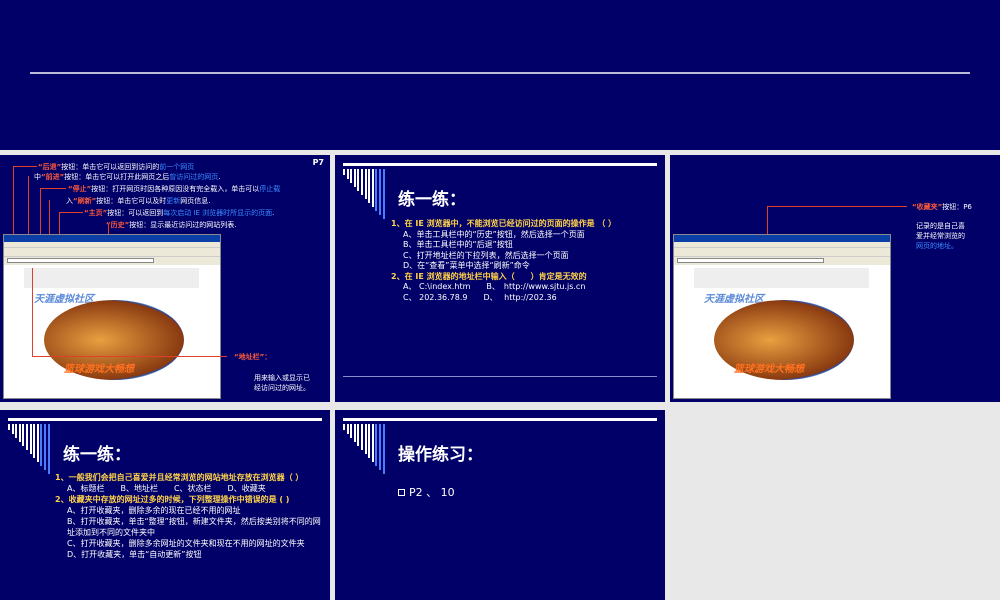 The image size is (1000, 600). What do you see at coordinates (318, 162) in the screenshot?
I see `page-number: P7` at bounding box center [318, 162].